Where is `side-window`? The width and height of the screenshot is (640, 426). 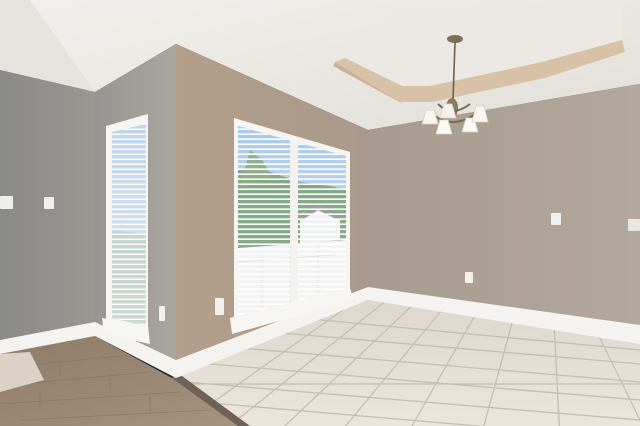
side-window is located at coordinates (126, 229).